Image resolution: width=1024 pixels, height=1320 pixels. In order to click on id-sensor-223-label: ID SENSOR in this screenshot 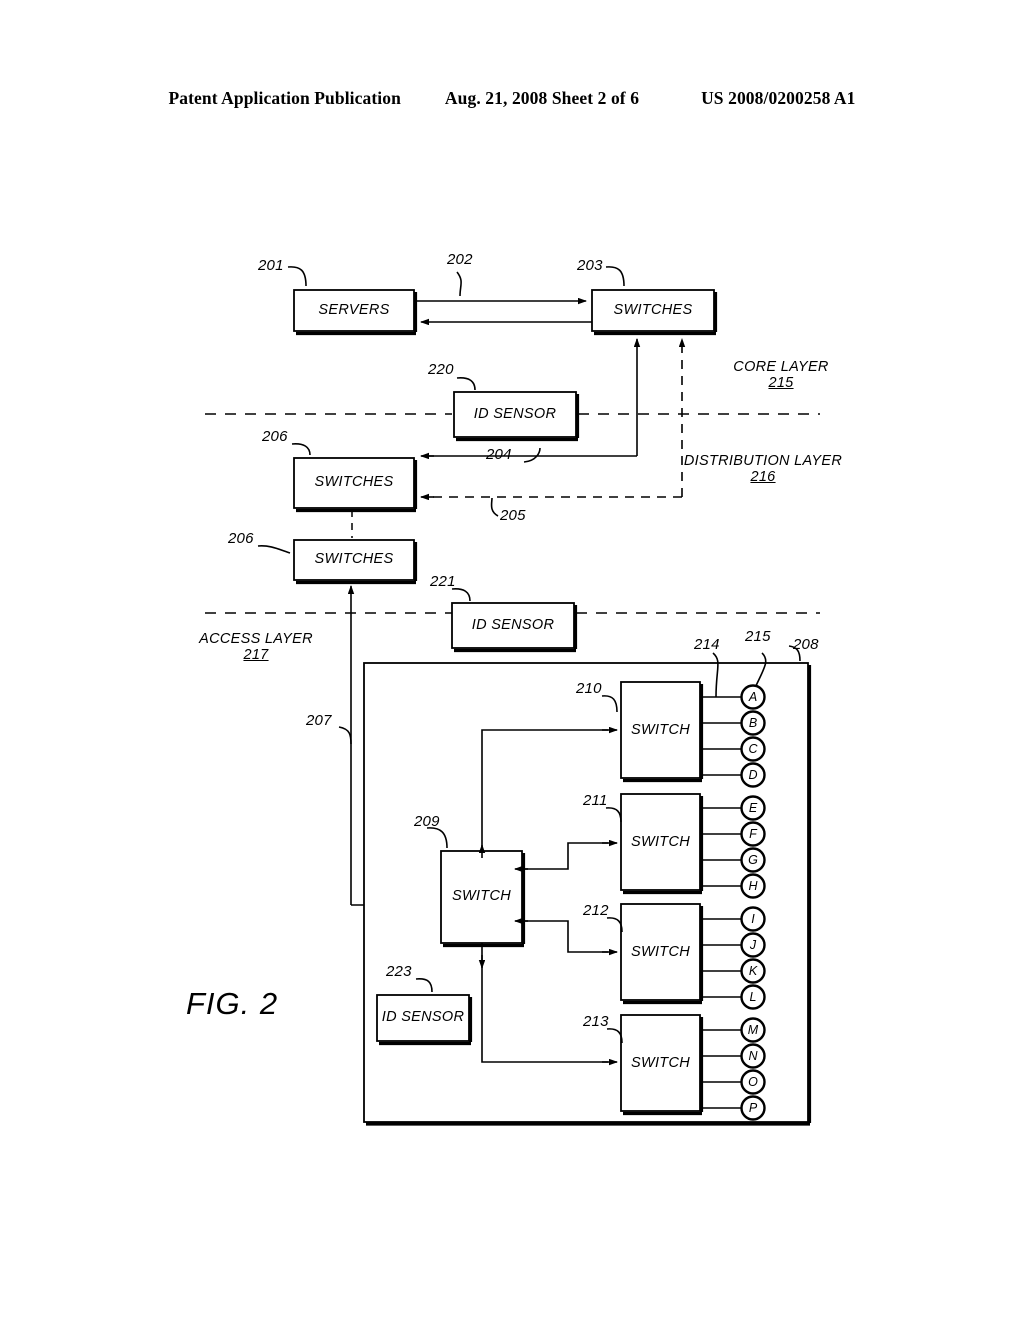, I will do `click(423, 1017)`.